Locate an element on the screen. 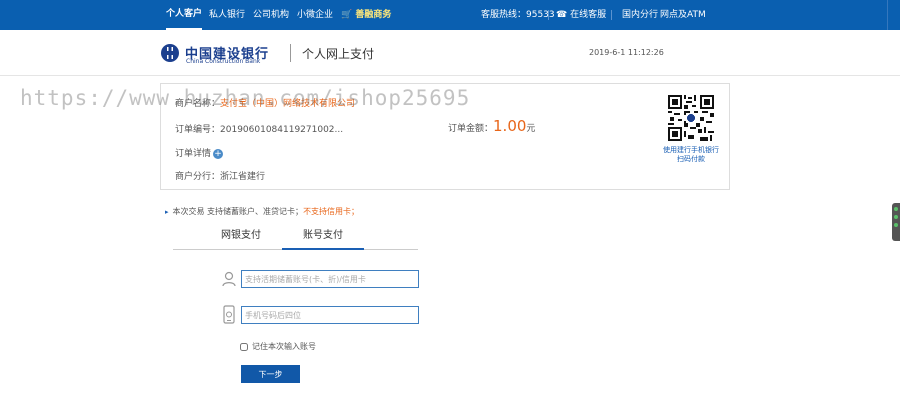 The width and height of the screenshot is (900, 401). nav-ecommerce-label: 善融商务 is located at coordinates (373, 15).